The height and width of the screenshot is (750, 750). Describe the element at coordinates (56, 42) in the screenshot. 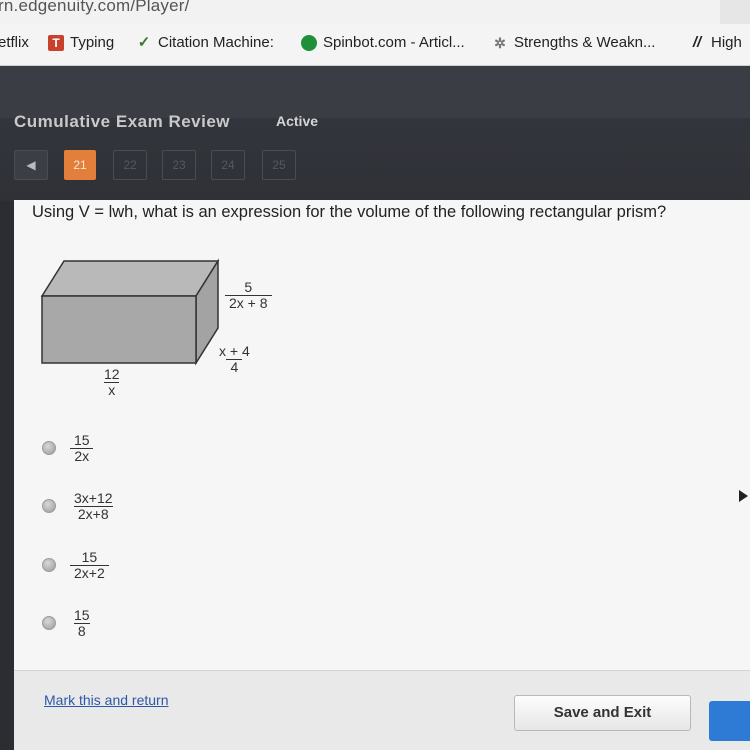

I see `typing-icon: T` at that location.